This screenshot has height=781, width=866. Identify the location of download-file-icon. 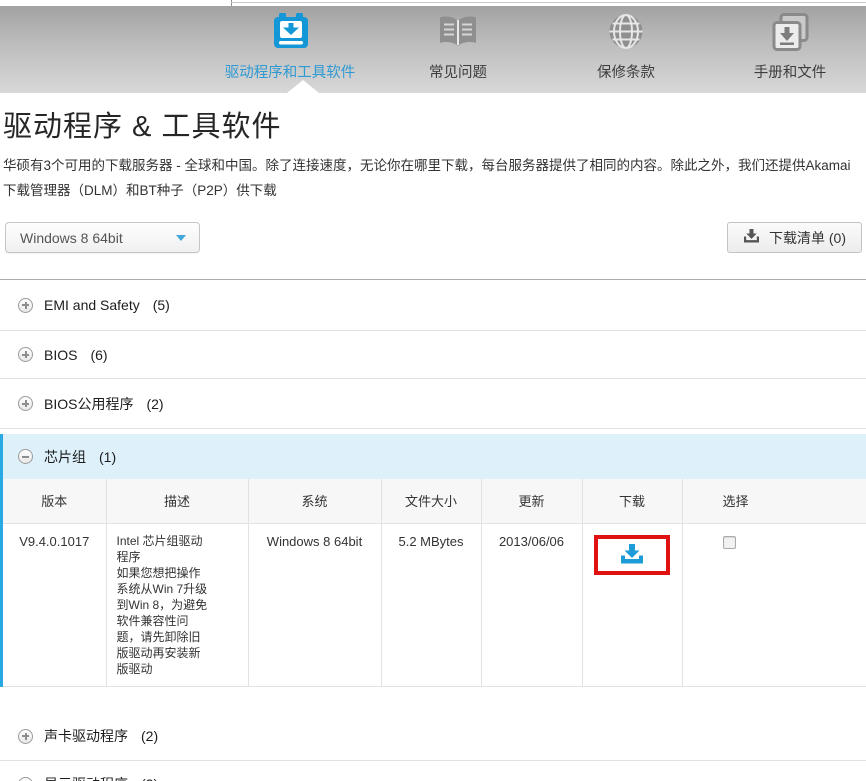
(632, 554).